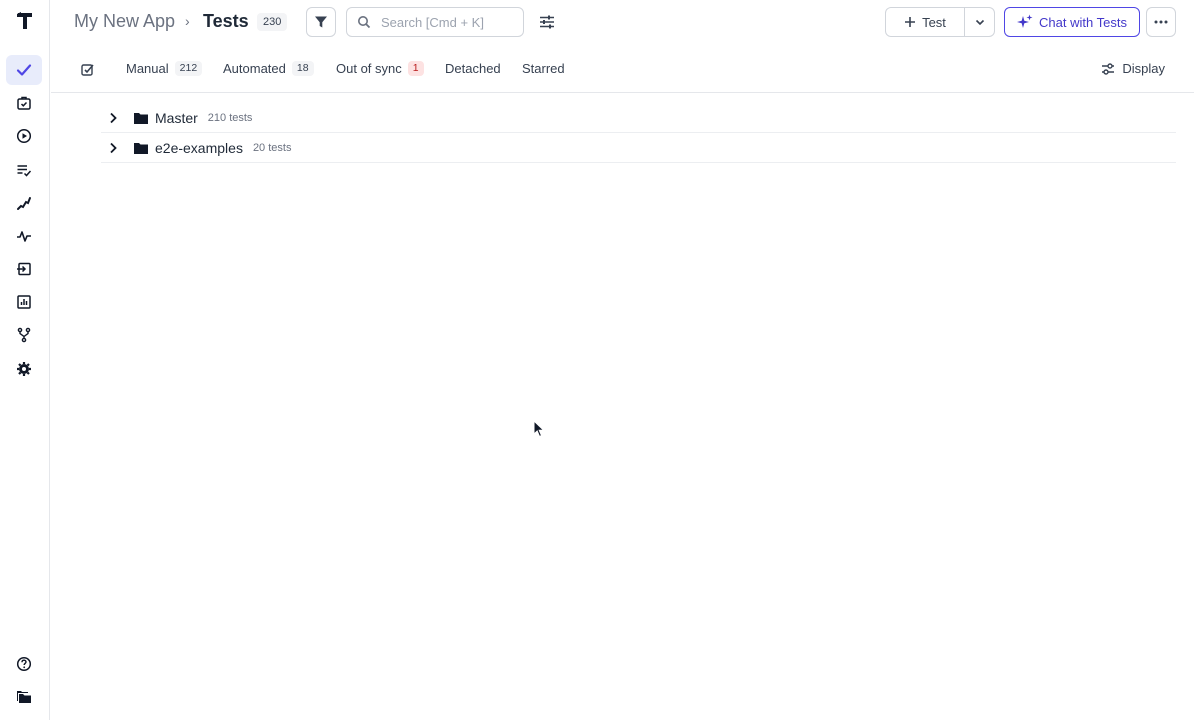  What do you see at coordinates (199, 148) in the screenshot?
I see `folder-name: e2e-examples` at bounding box center [199, 148].